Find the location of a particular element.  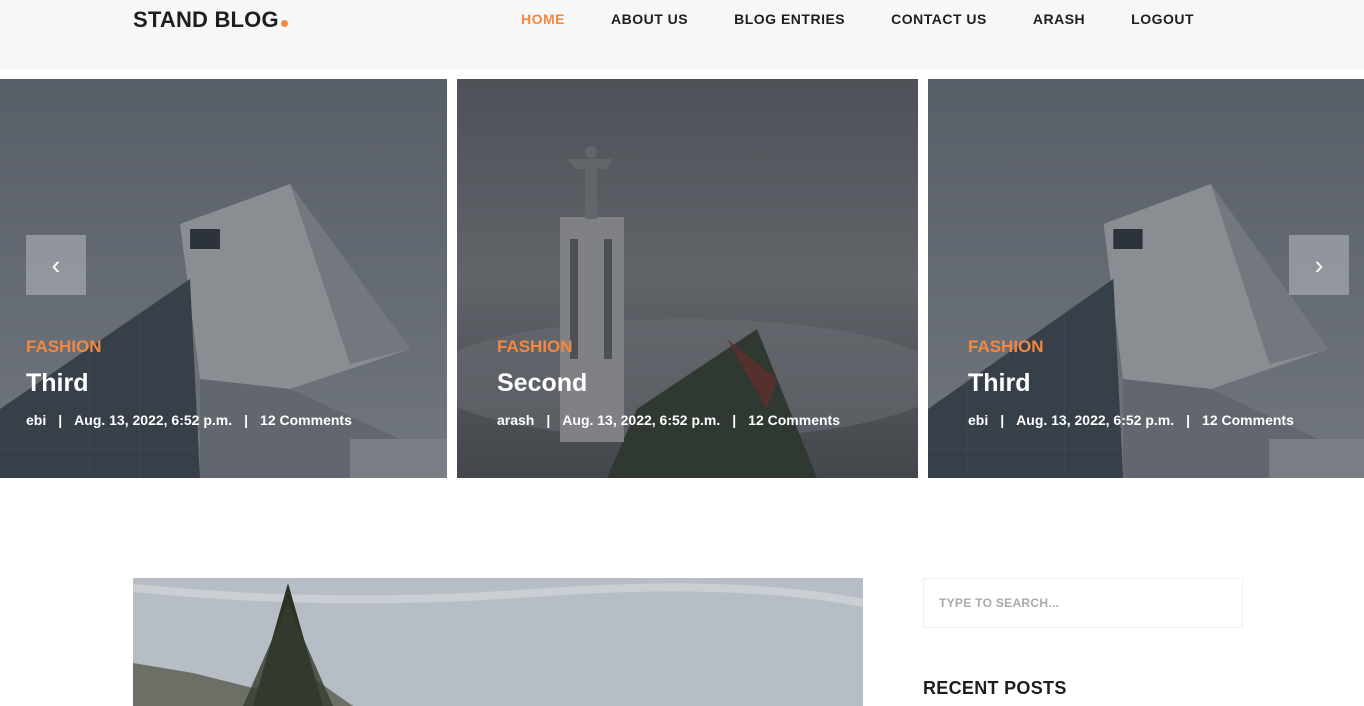

slider-next-button: › is located at coordinates (1319, 265).